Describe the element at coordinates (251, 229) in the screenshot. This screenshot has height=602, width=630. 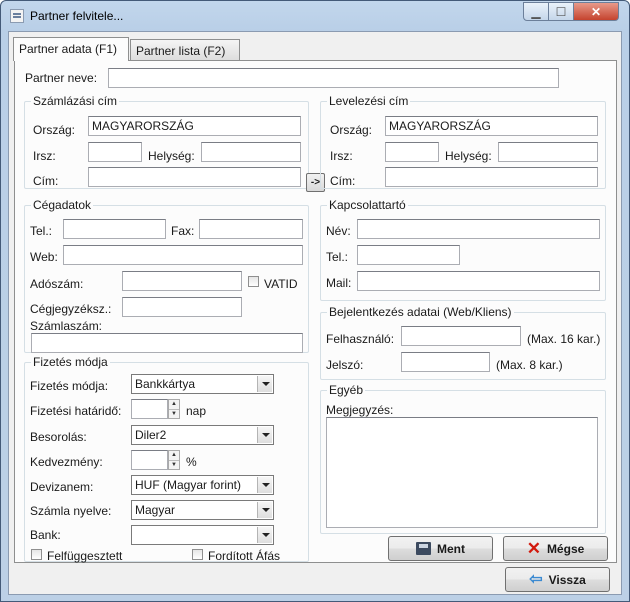
I see `company-fax-input` at that location.